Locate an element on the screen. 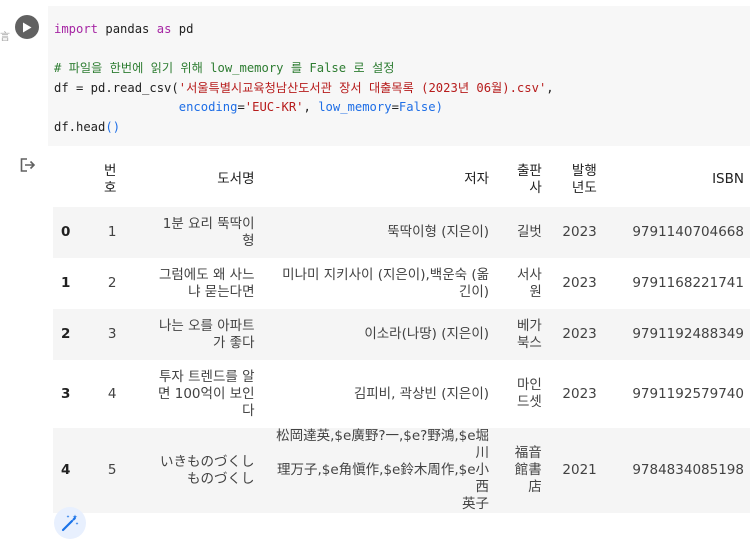 This screenshot has width=750, height=559. cell-author: 김피비, 곽상빈 (지은이) is located at coordinates (421, 393).